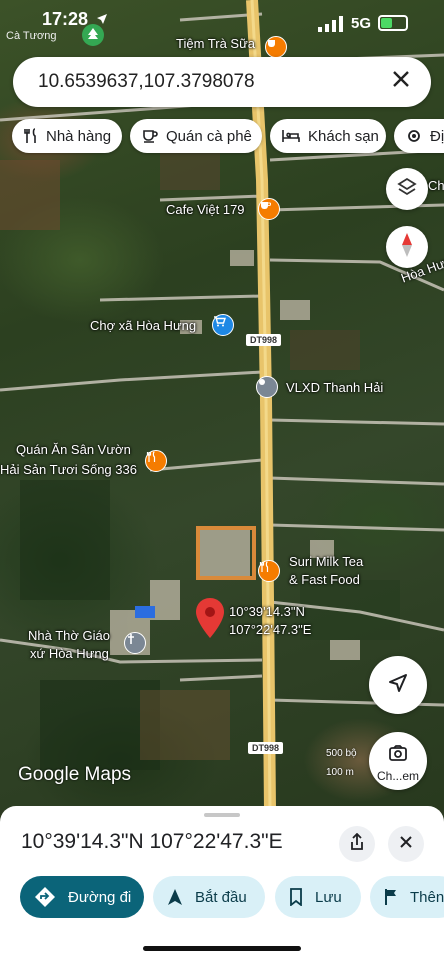 This screenshot has height=960, width=444. I want to click on directions-label: Đường đi, so click(100, 897).